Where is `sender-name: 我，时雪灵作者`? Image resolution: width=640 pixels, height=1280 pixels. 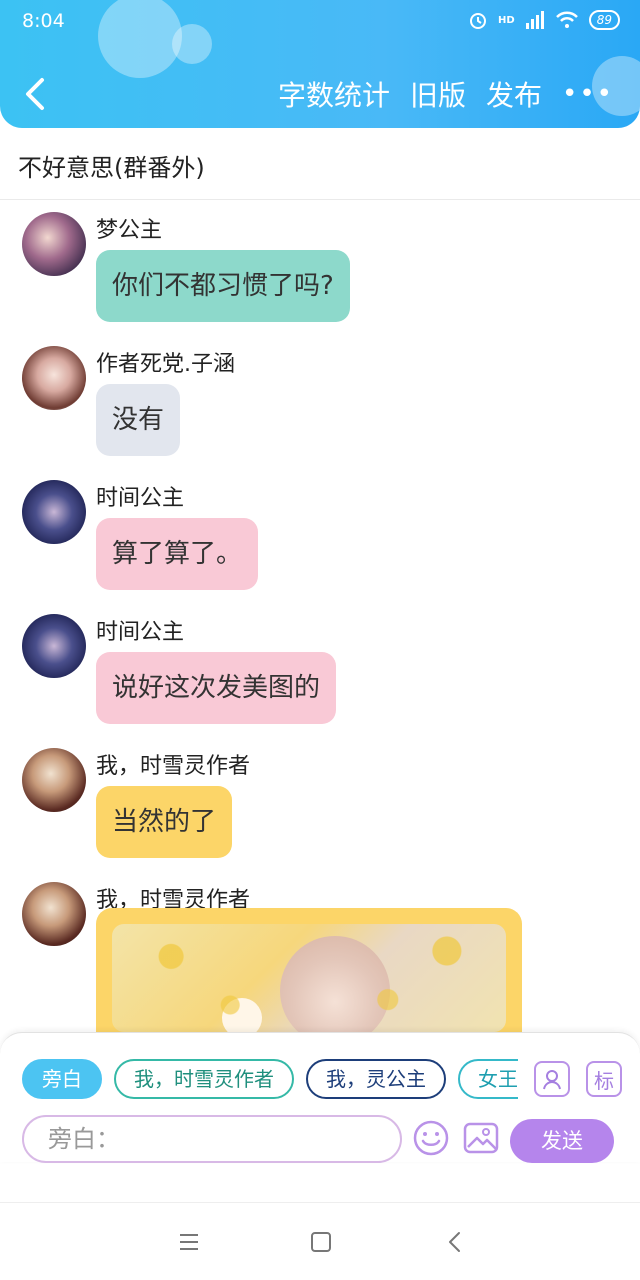
sender-name: 我，时雪灵作者 is located at coordinates (173, 766).